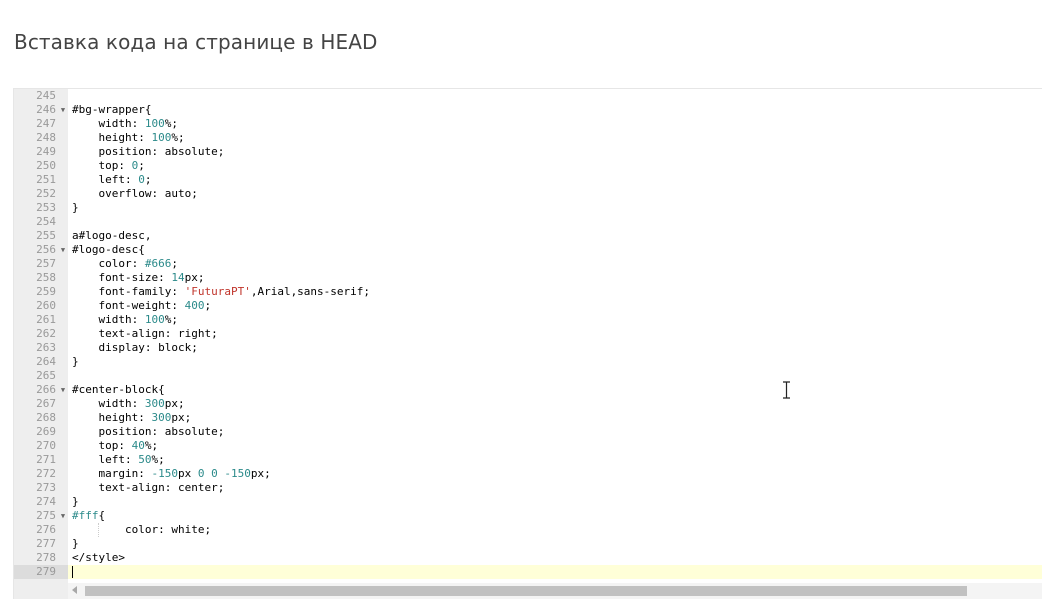 Image resolution: width=1042 pixels, height=616 pixels. What do you see at coordinates (46, 445) in the screenshot?
I see `line-number: 270` at bounding box center [46, 445].